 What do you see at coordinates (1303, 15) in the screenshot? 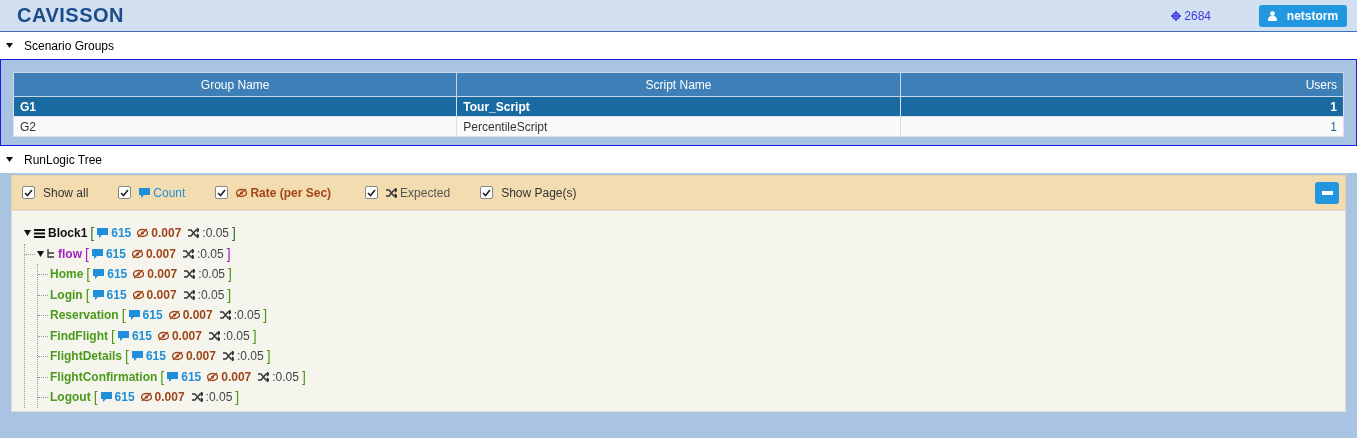
I see `user-button: netstorm` at bounding box center [1303, 15].